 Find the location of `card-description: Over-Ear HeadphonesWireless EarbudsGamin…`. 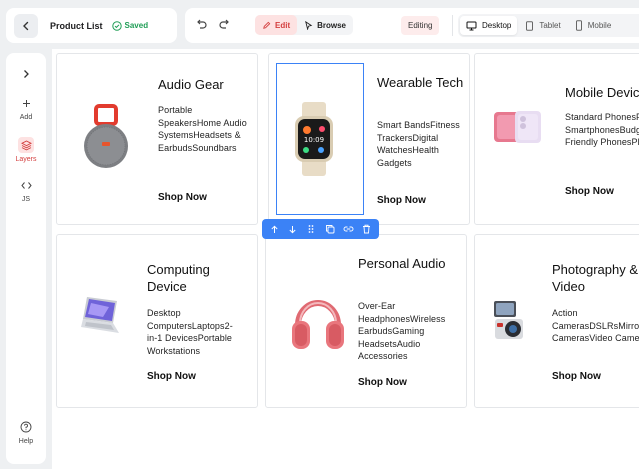

card-description: Over-Ear HeadphonesWireless EarbudsGamin… is located at coordinates (402, 331).